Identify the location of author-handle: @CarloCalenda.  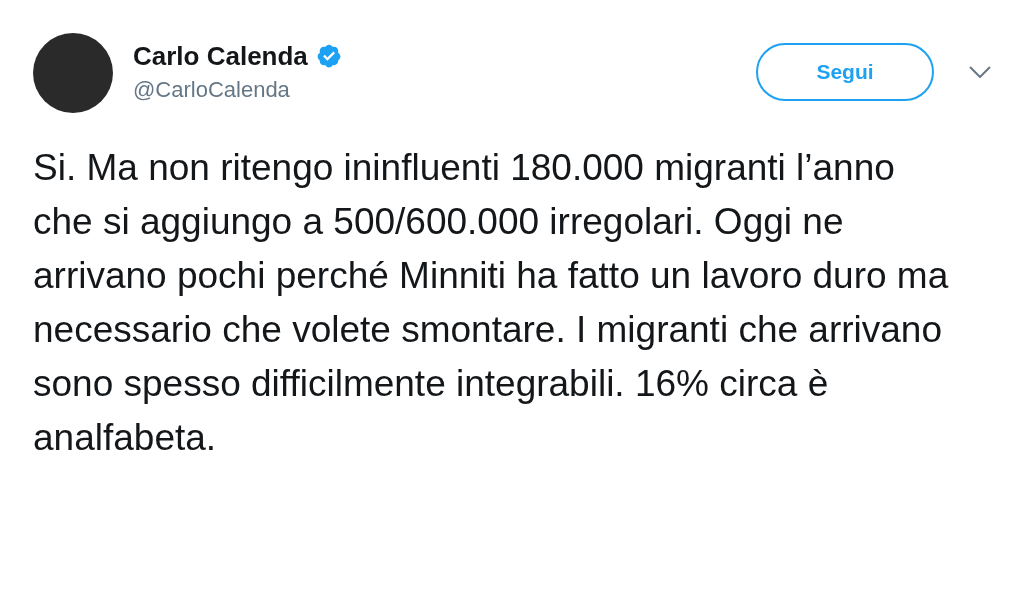
(237, 90).